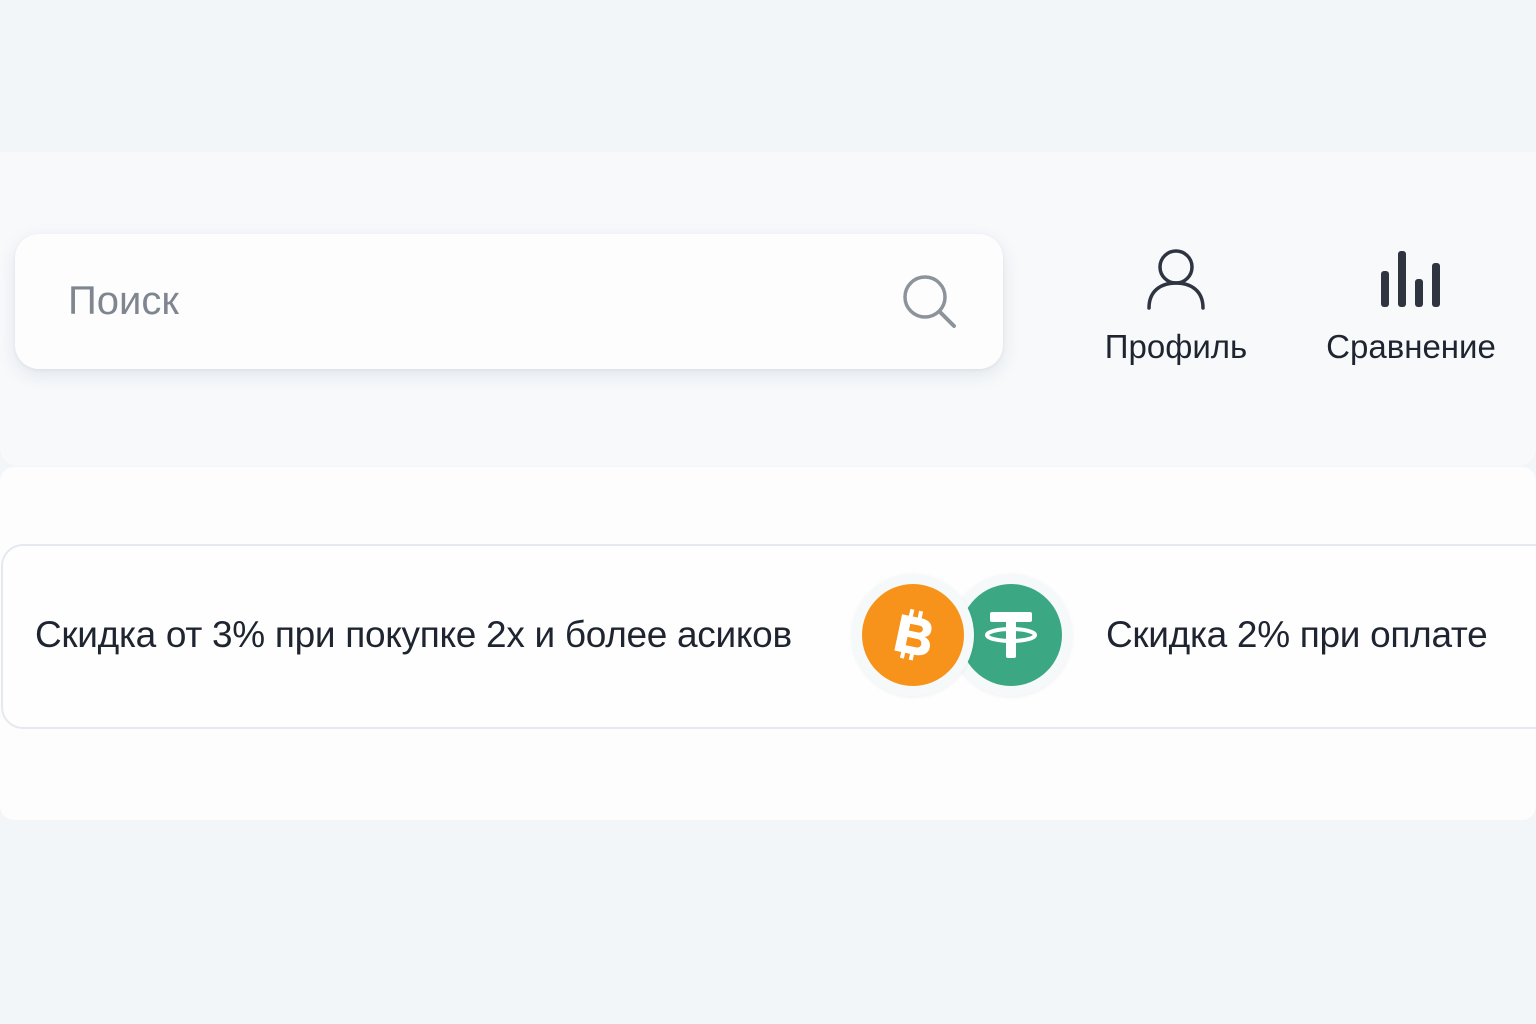 The height and width of the screenshot is (1024, 1536). I want to click on nav-profile-label: Профиль, so click(1176, 346).